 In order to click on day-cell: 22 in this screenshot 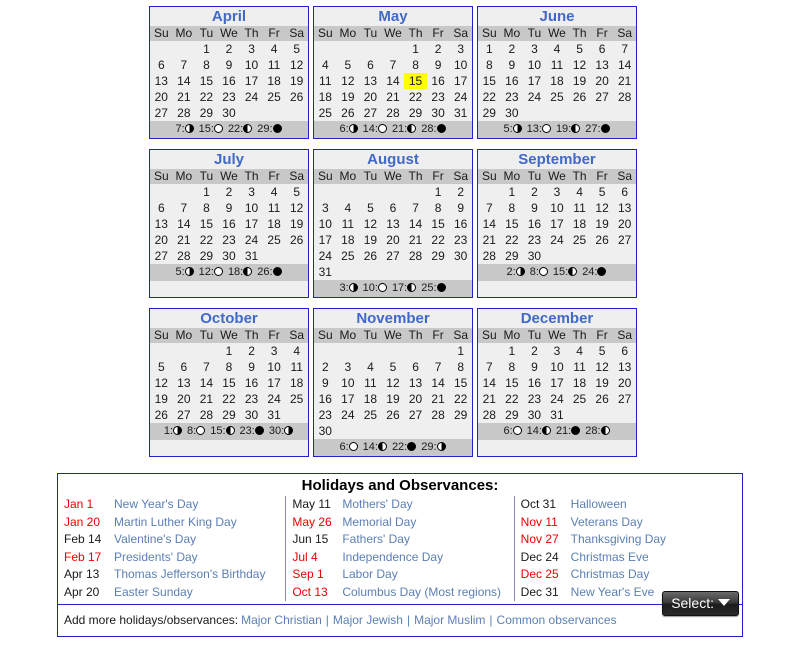, I will do `click(438, 240)`.